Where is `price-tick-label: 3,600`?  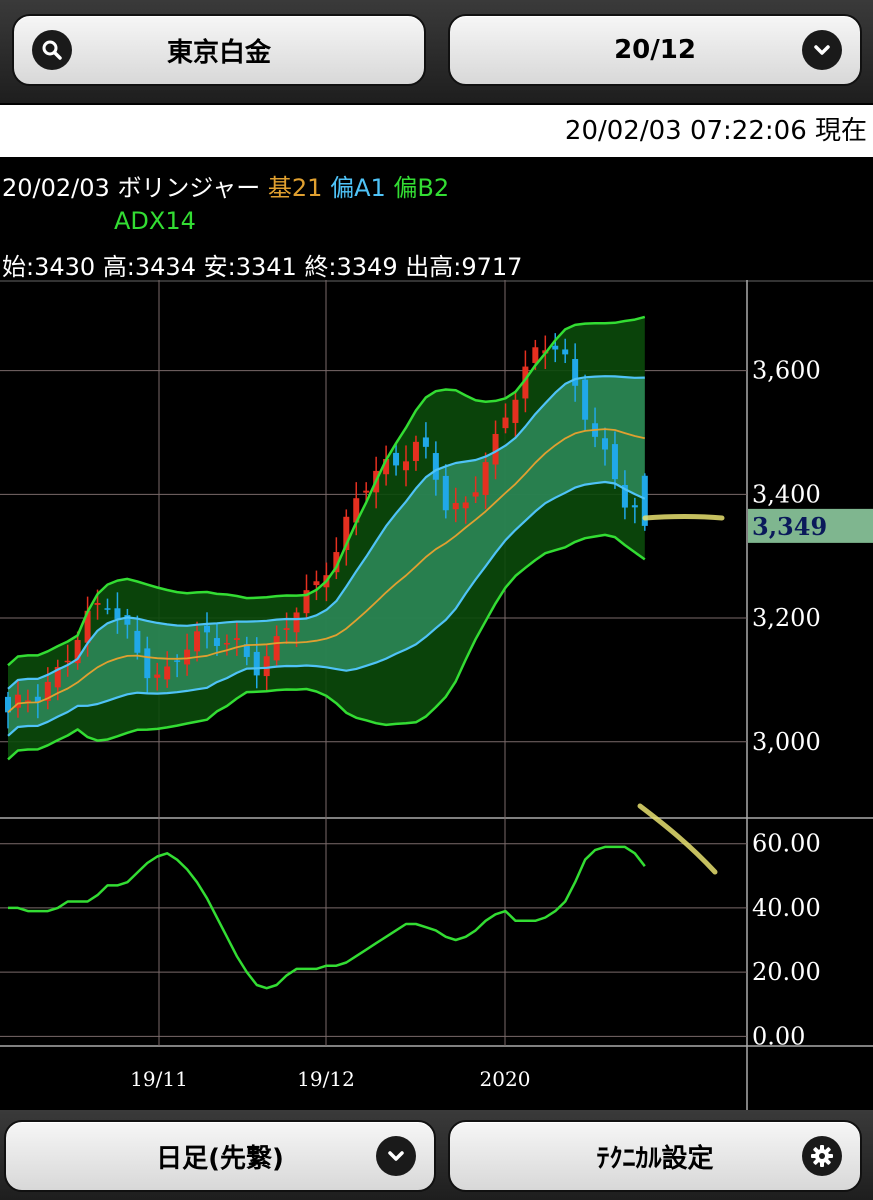 price-tick-label: 3,600 is located at coordinates (786, 371).